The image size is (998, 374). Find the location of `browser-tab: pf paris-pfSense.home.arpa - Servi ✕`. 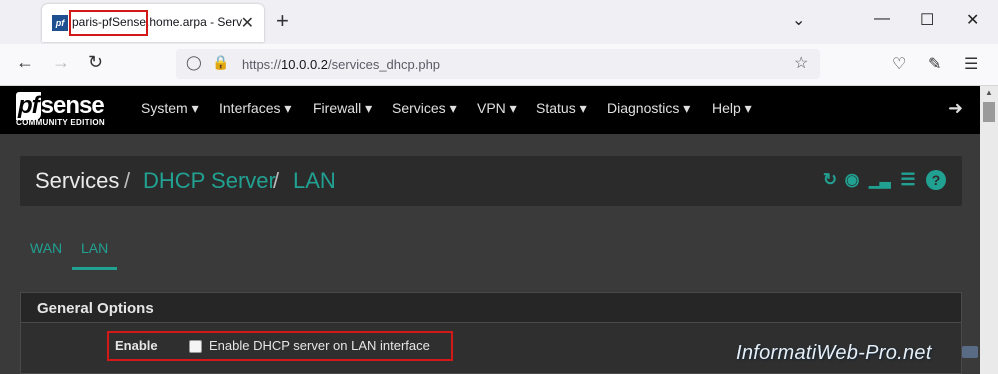

browser-tab: pf paris-pfSense.home.arpa - Servi ✕ is located at coordinates (153, 23).